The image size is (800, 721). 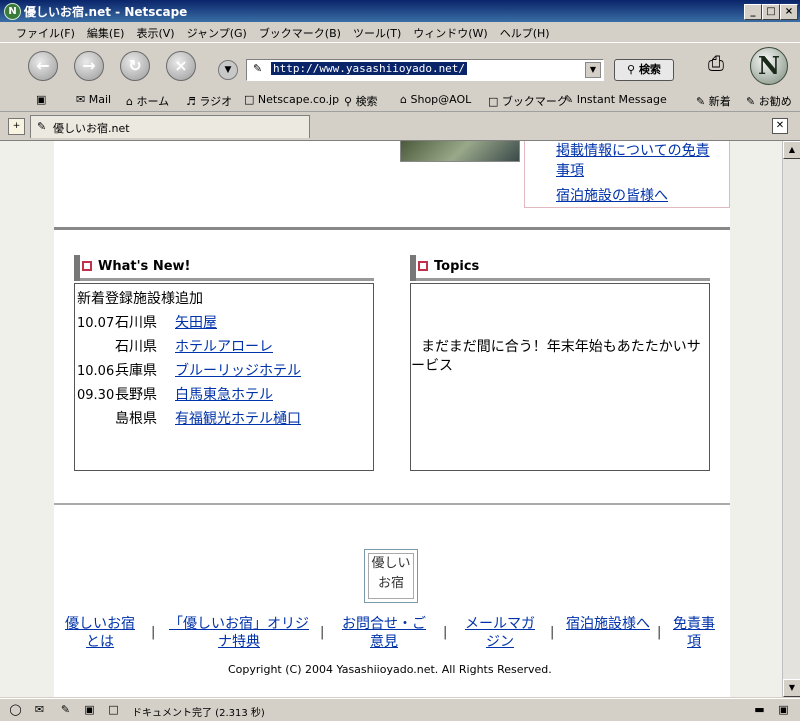 What do you see at coordinates (258, 68) in the screenshot?
I see `page-icon: ✎` at bounding box center [258, 68].